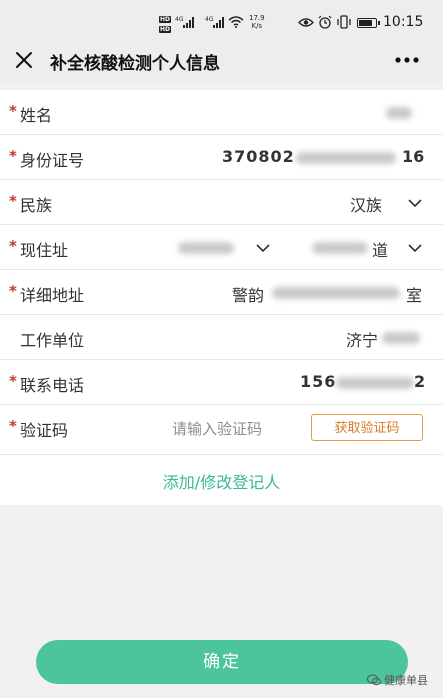 Image resolution: width=443 pixels, height=698 pixels. I want to click on phone-prefix: 156, so click(318, 381).